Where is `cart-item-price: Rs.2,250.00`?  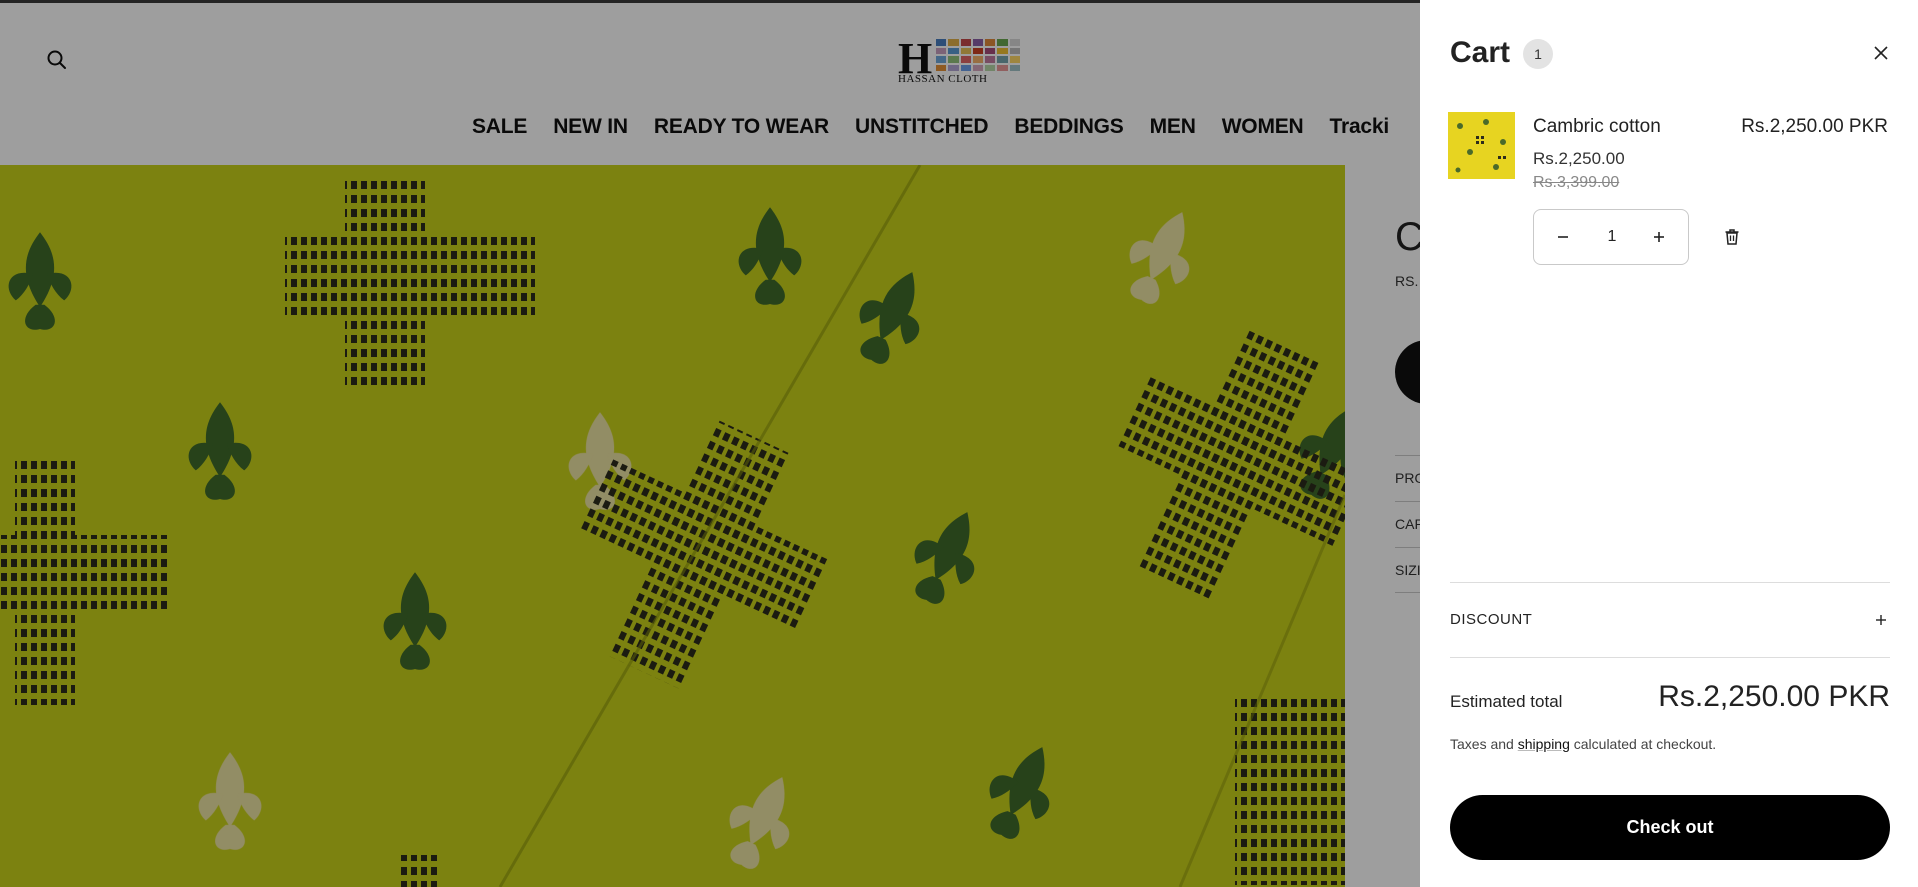 cart-item-price: Rs.2,250.00 is located at coordinates (1579, 158).